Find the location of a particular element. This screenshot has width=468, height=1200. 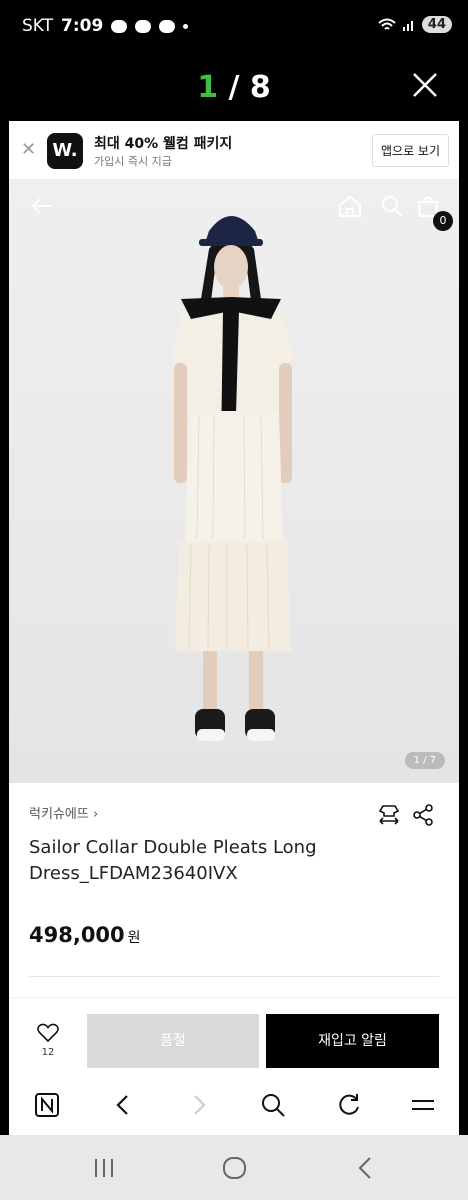

refresh-icon is located at coordinates (349, 1105).